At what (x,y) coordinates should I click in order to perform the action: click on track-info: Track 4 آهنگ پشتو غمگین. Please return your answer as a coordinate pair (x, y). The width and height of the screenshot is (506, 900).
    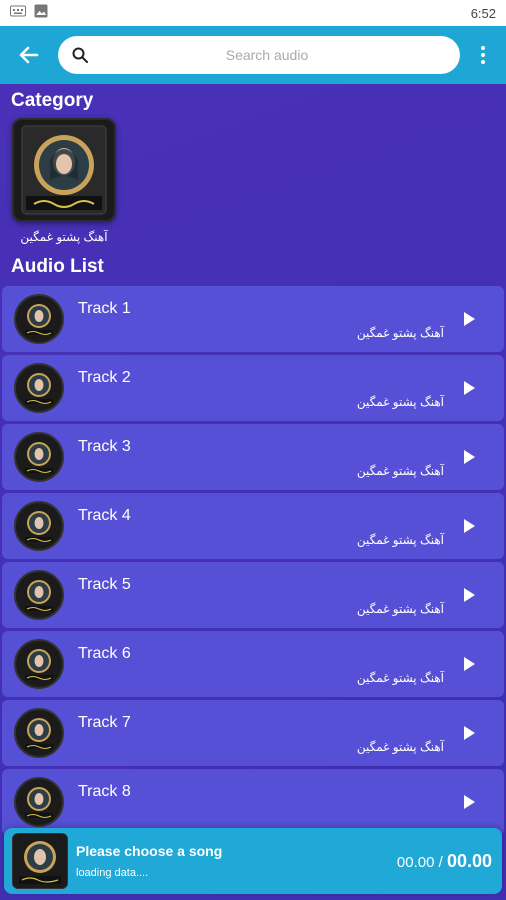
    Looking at the image, I should click on (266, 526).